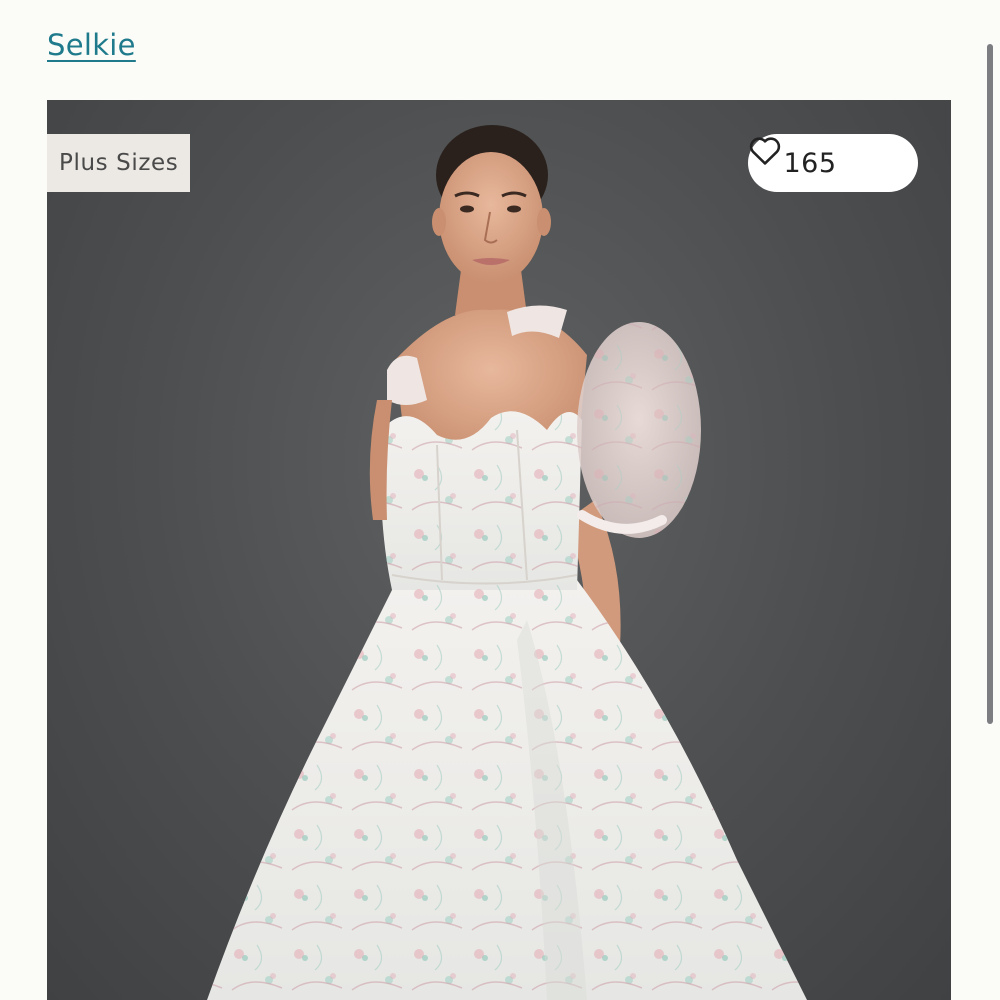  I want to click on scrollbar-thumb, so click(990, 384).